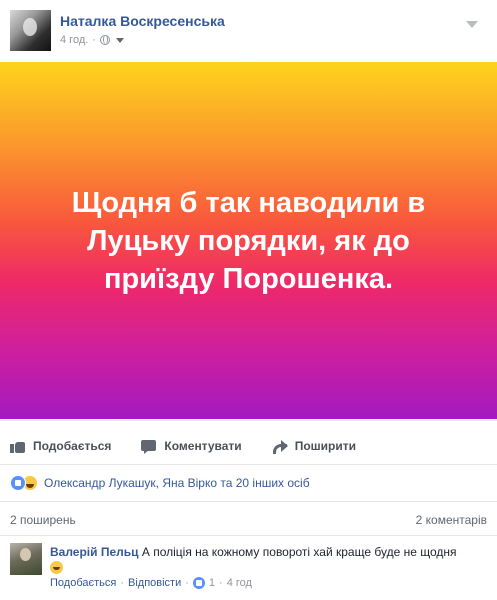 The image size is (497, 600). I want to click on comment-icon, so click(149, 446).